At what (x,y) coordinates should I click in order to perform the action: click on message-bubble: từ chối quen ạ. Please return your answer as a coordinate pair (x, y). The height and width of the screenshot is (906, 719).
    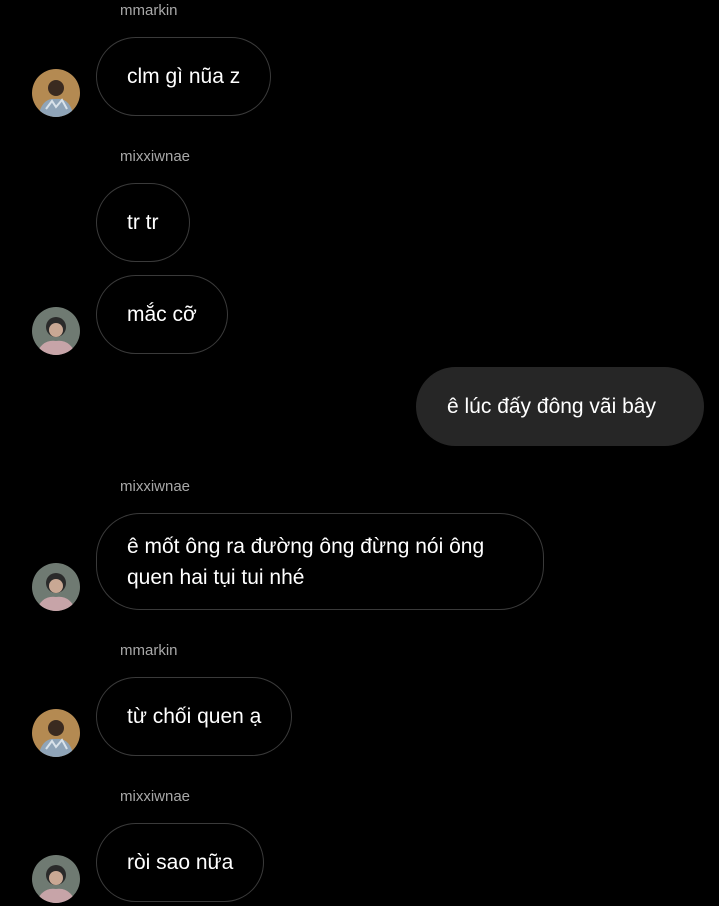
    Looking at the image, I should click on (194, 716).